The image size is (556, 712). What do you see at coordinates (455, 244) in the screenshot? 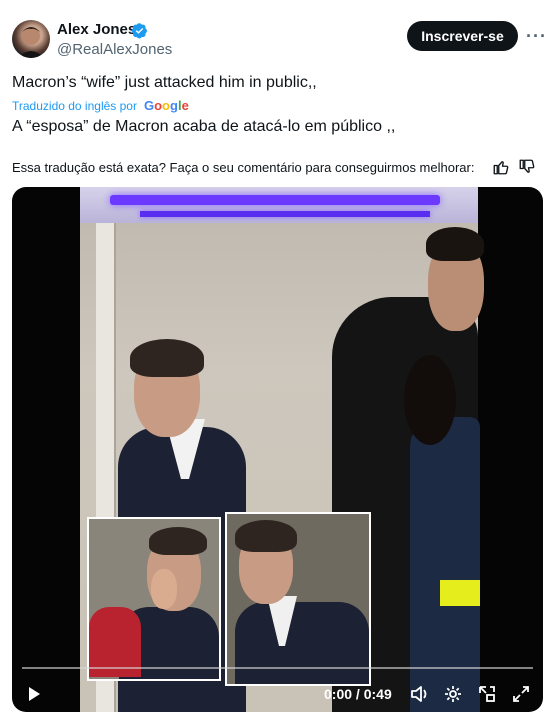
I see `bodyguard-hair` at bounding box center [455, 244].